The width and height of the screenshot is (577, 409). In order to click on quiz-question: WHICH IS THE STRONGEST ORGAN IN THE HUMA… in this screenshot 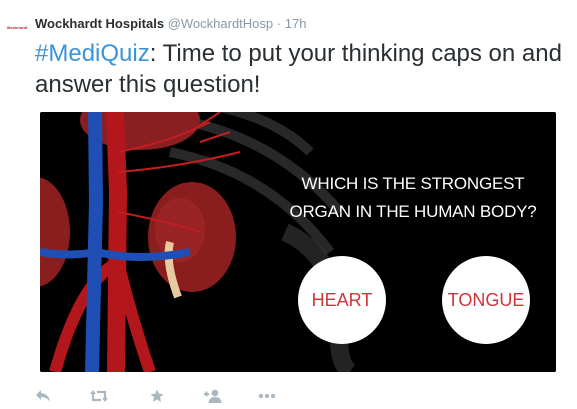, I will do `click(413, 197)`.